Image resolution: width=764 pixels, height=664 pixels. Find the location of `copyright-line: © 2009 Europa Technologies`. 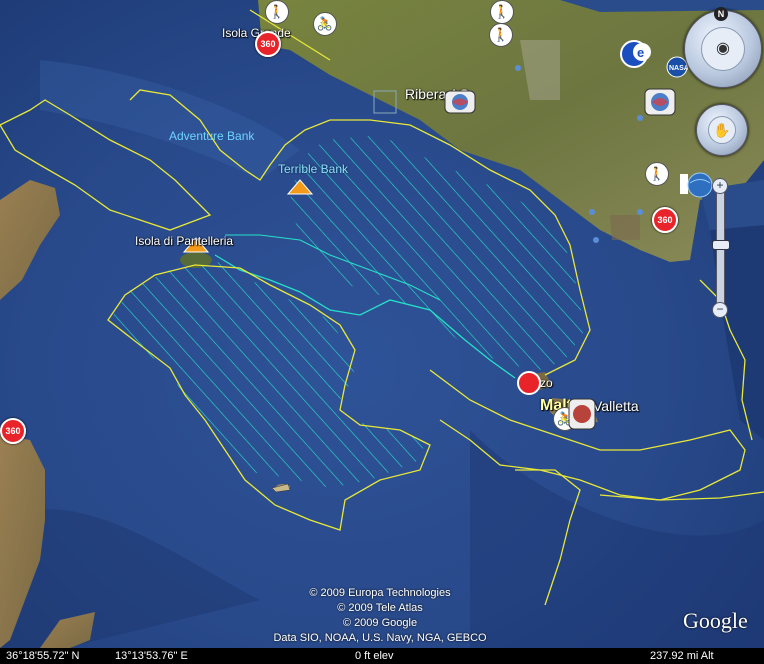

copyright-line: © 2009 Europa Technologies is located at coordinates (380, 593).